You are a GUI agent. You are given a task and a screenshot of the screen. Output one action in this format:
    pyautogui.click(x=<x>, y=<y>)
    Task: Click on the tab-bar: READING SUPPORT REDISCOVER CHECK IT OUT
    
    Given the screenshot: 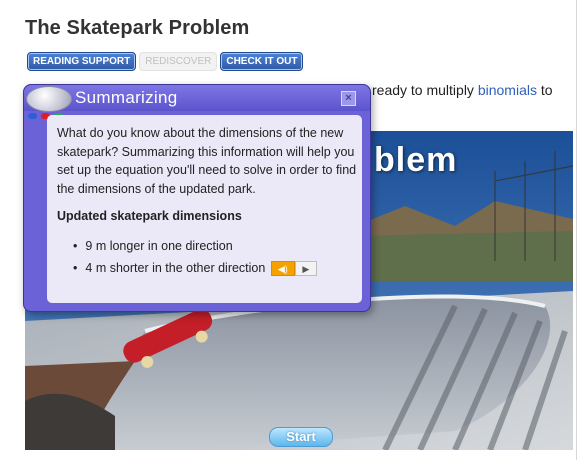 What is the action you would take?
    pyautogui.click(x=165, y=61)
    